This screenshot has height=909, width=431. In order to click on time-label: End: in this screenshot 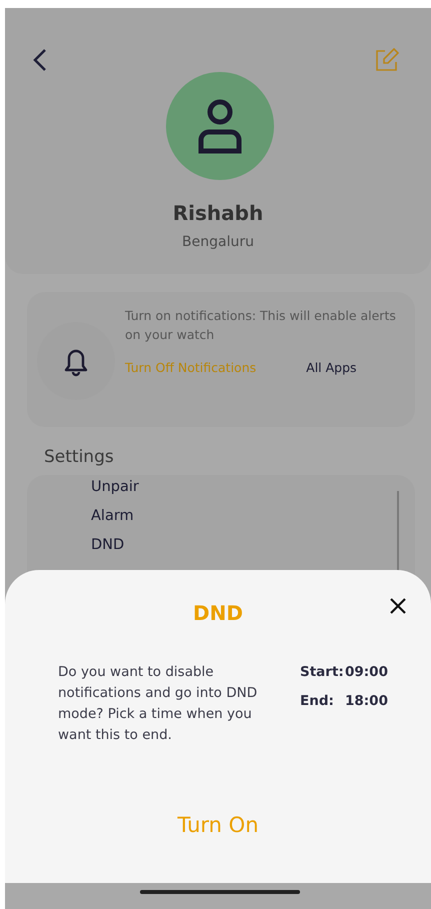, I will do `click(317, 702)`.